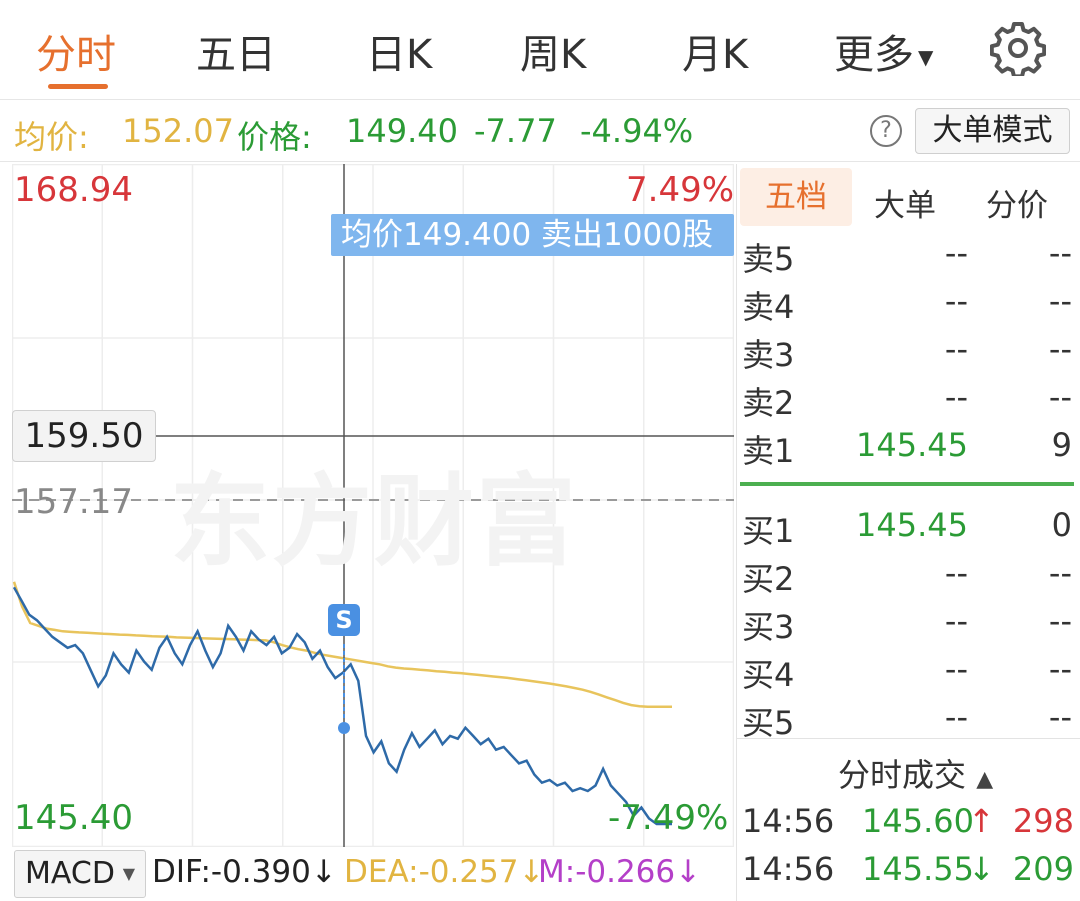 The image size is (1080, 901). What do you see at coordinates (668, 818) in the screenshot?
I see `y-axis-min-percent: -7.49%` at bounding box center [668, 818].